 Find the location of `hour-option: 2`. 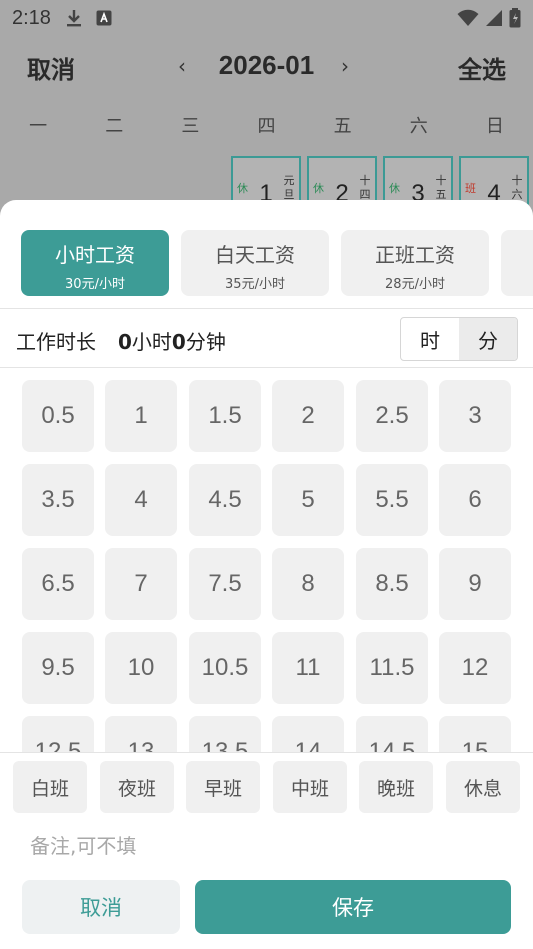

hour-option: 2 is located at coordinates (308, 416).